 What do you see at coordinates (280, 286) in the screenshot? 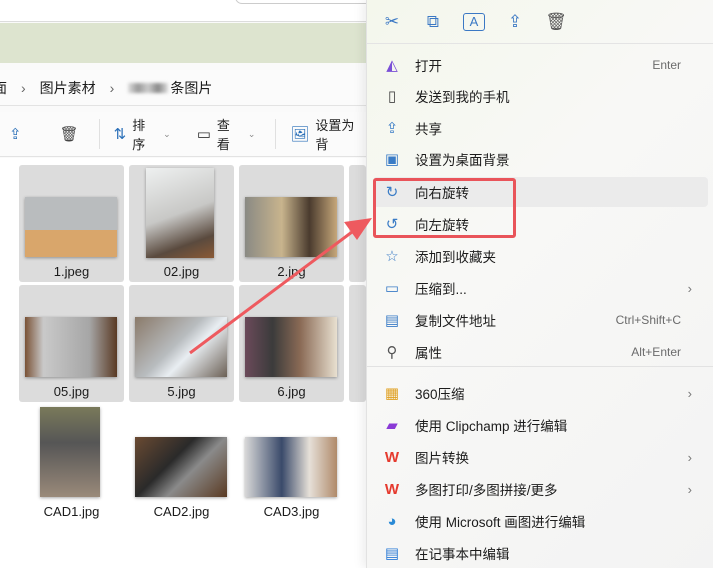
I see `annotation-arrow` at bounding box center [280, 286].